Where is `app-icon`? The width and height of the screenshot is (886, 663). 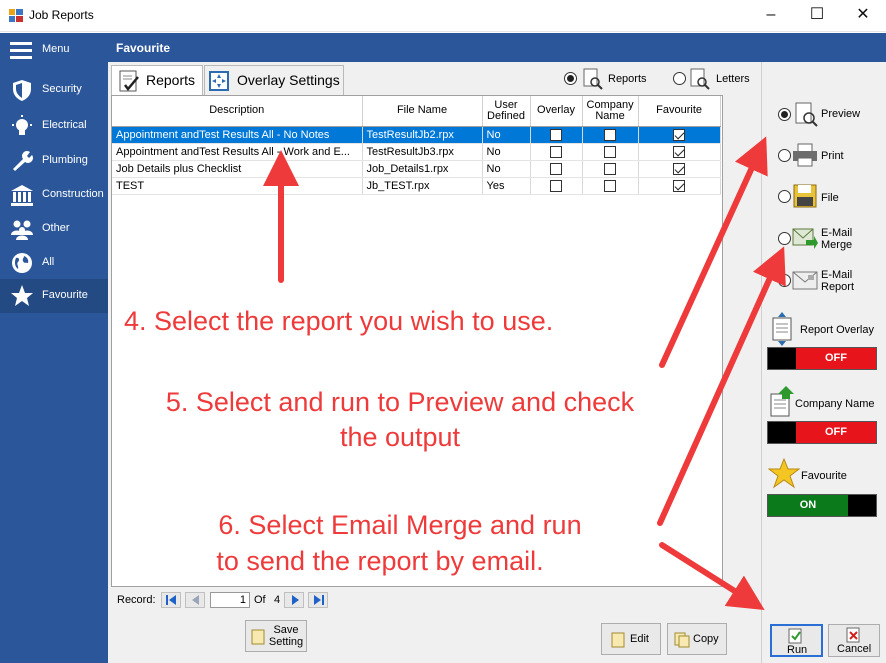 app-icon is located at coordinates (16, 15).